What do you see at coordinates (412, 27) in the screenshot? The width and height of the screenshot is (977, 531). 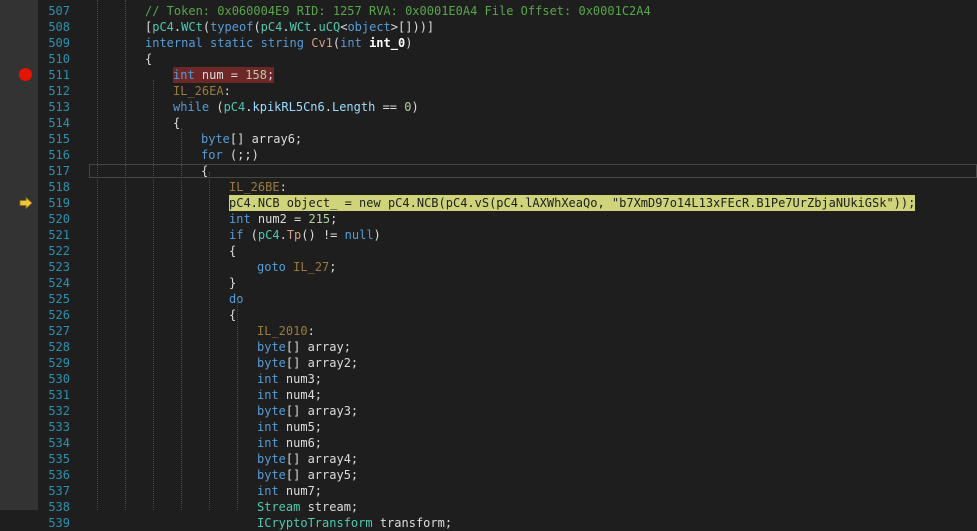 I see `code-token: >[]))]` at bounding box center [412, 27].